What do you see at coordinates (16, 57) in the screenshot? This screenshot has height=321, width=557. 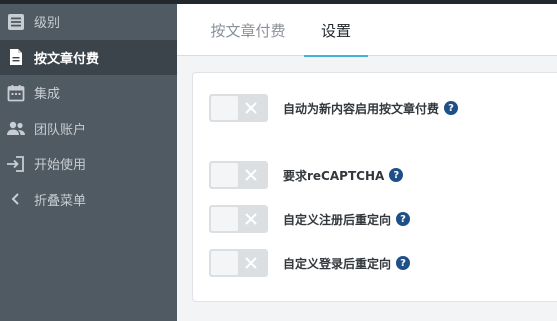 I see `document-icon` at bounding box center [16, 57].